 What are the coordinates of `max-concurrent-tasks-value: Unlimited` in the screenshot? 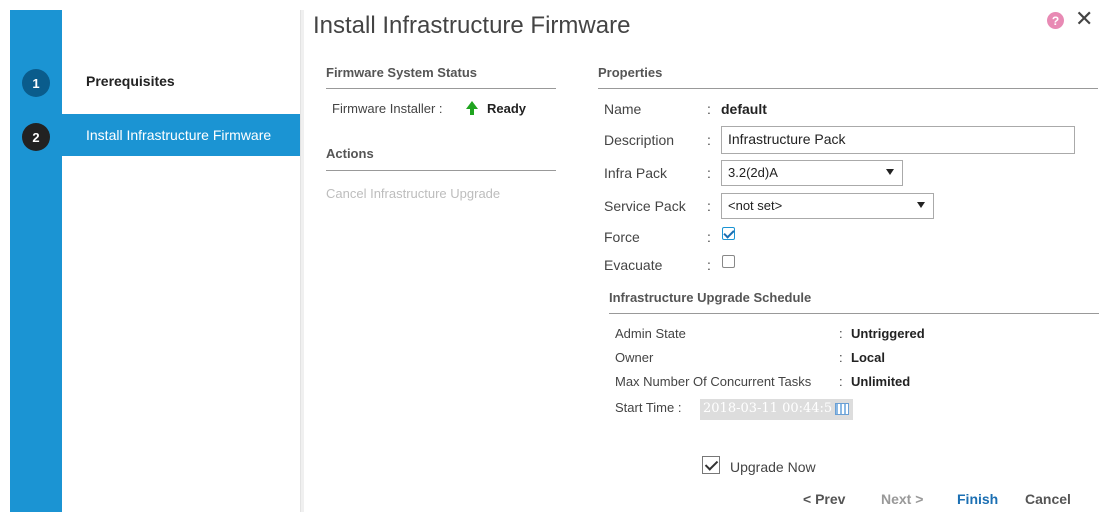 It's located at (881, 381).